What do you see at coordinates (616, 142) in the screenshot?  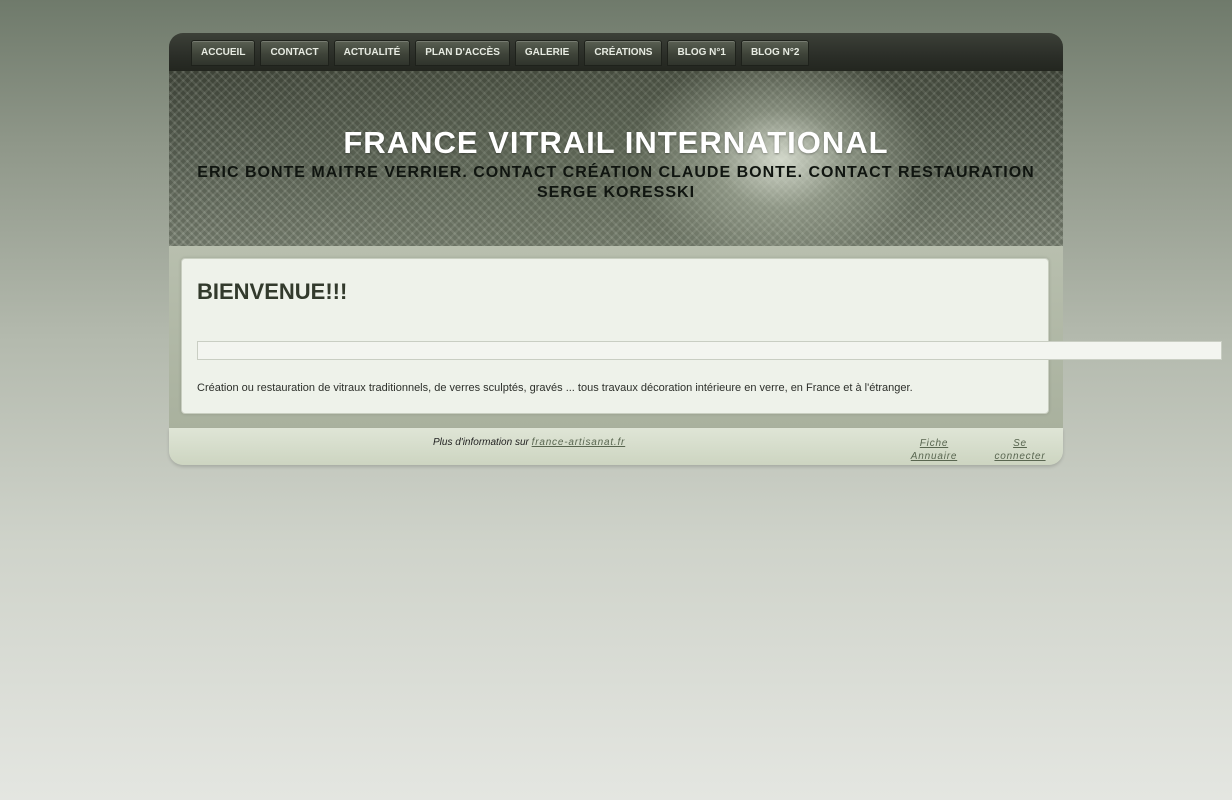 I see `site-title: FRANCE VITRAIL INTERNATIONAL` at bounding box center [616, 142].